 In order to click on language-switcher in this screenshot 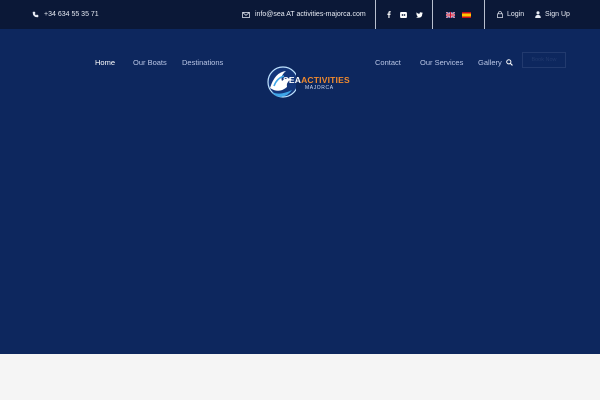, I will do `click(458, 14)`.